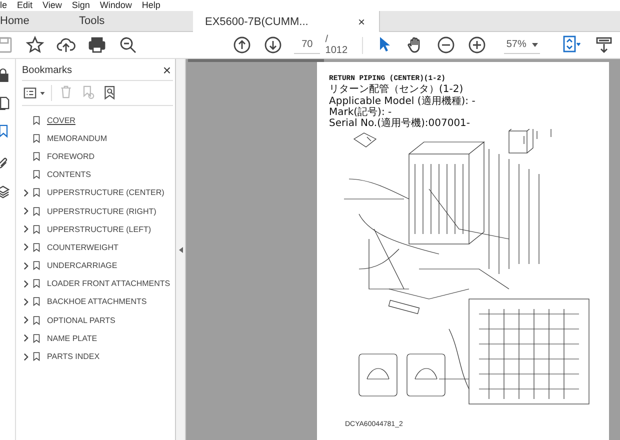 The width and height of the screenshot is (620, 440). I want to click on scroll-mode-icon, so click(604, 45).